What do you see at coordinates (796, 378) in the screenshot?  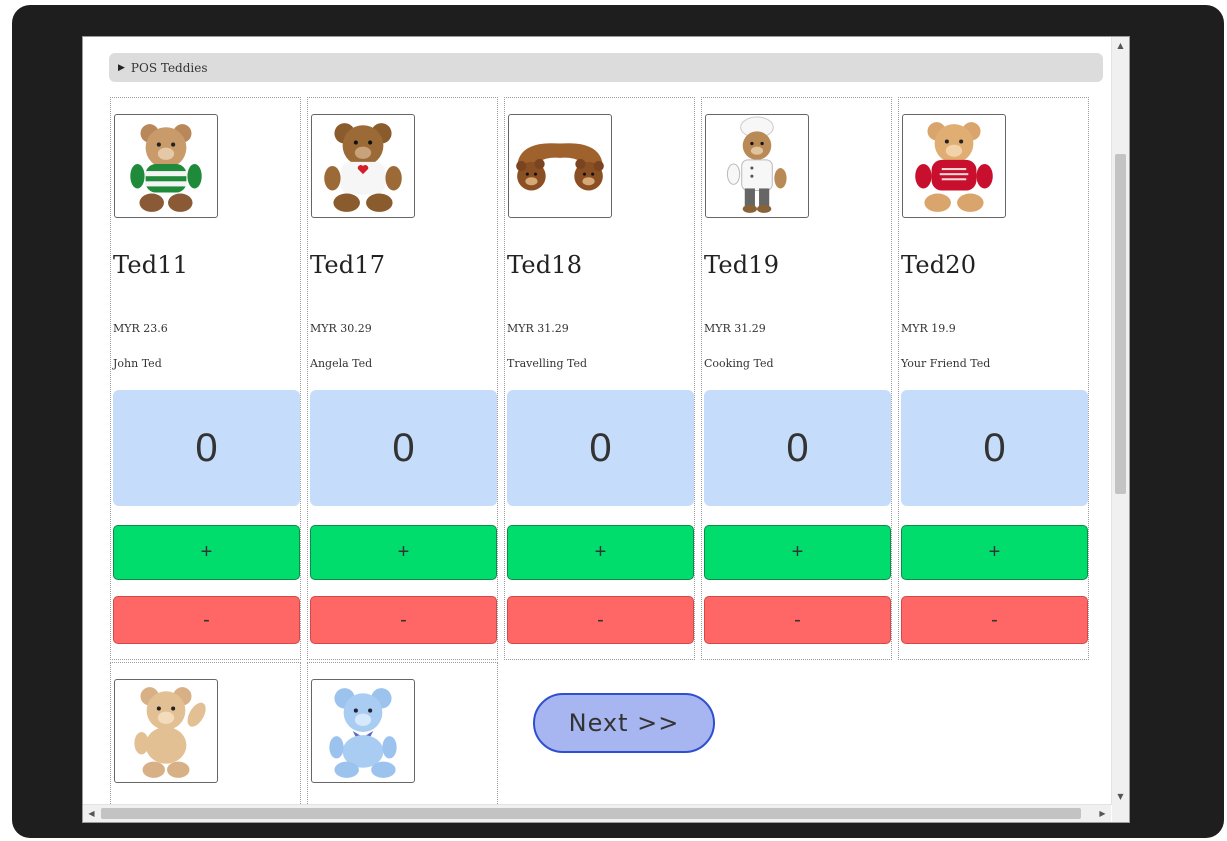 I see `product-card-ted19: Ted19 MYR 31.29 Cooking Ted 0 + -` at bounding box center [796, 378].